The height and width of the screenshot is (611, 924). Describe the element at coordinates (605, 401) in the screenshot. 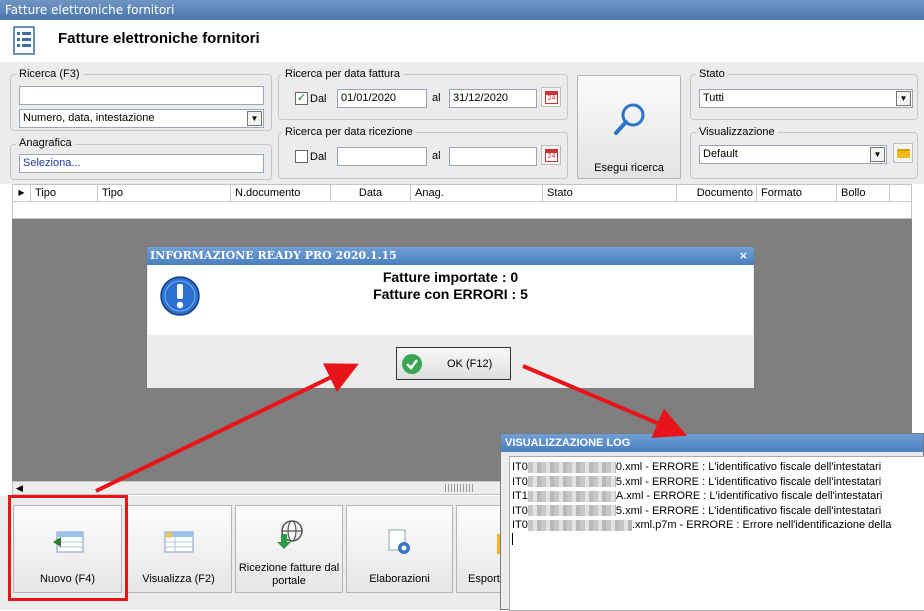

I see `arrow-to-log` at that location.